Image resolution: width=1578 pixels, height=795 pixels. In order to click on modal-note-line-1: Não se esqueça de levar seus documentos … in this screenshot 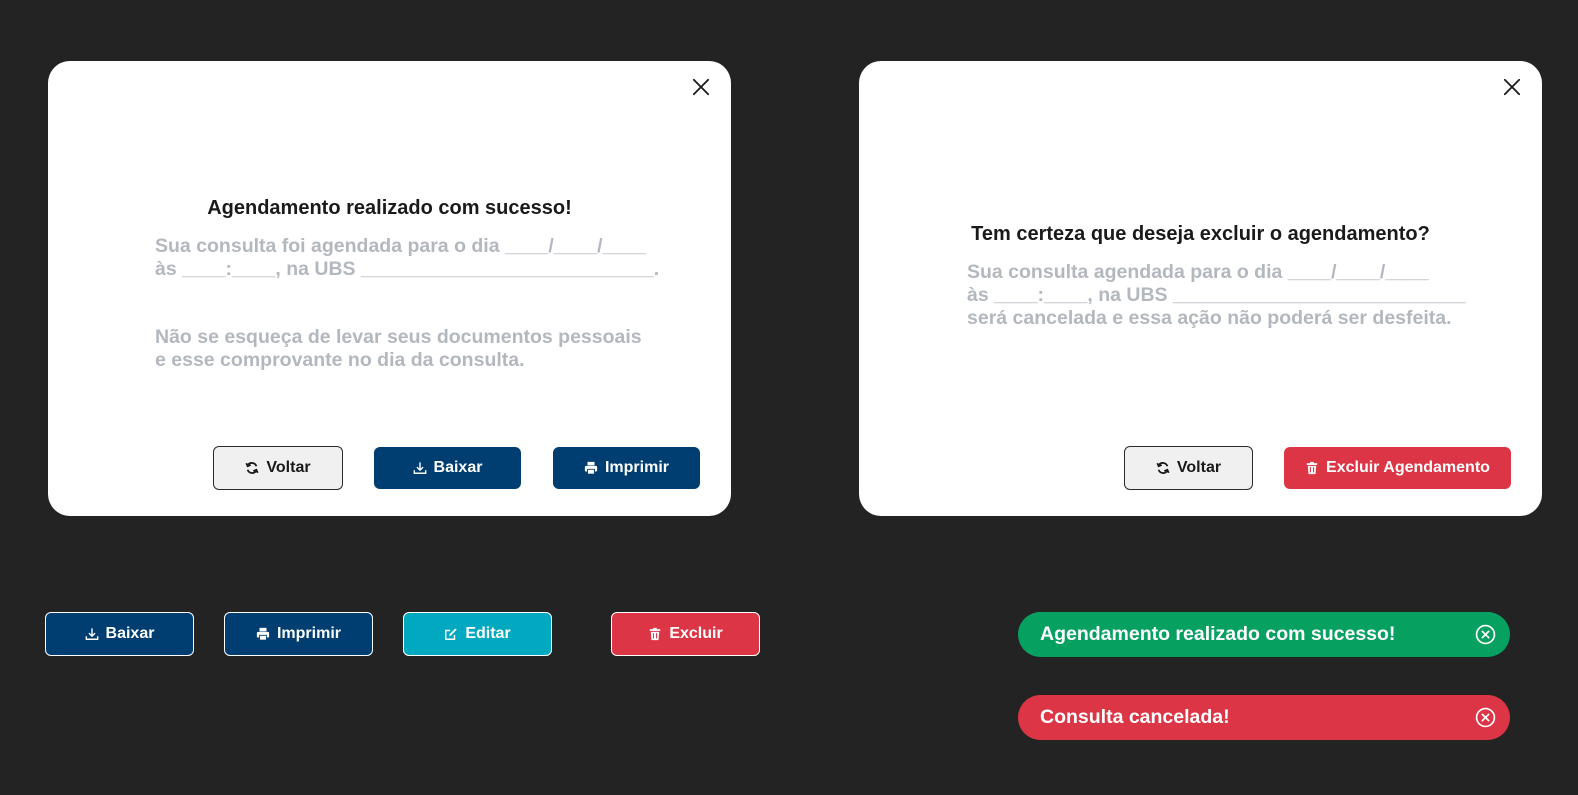, I will do `click(398, 337)`.